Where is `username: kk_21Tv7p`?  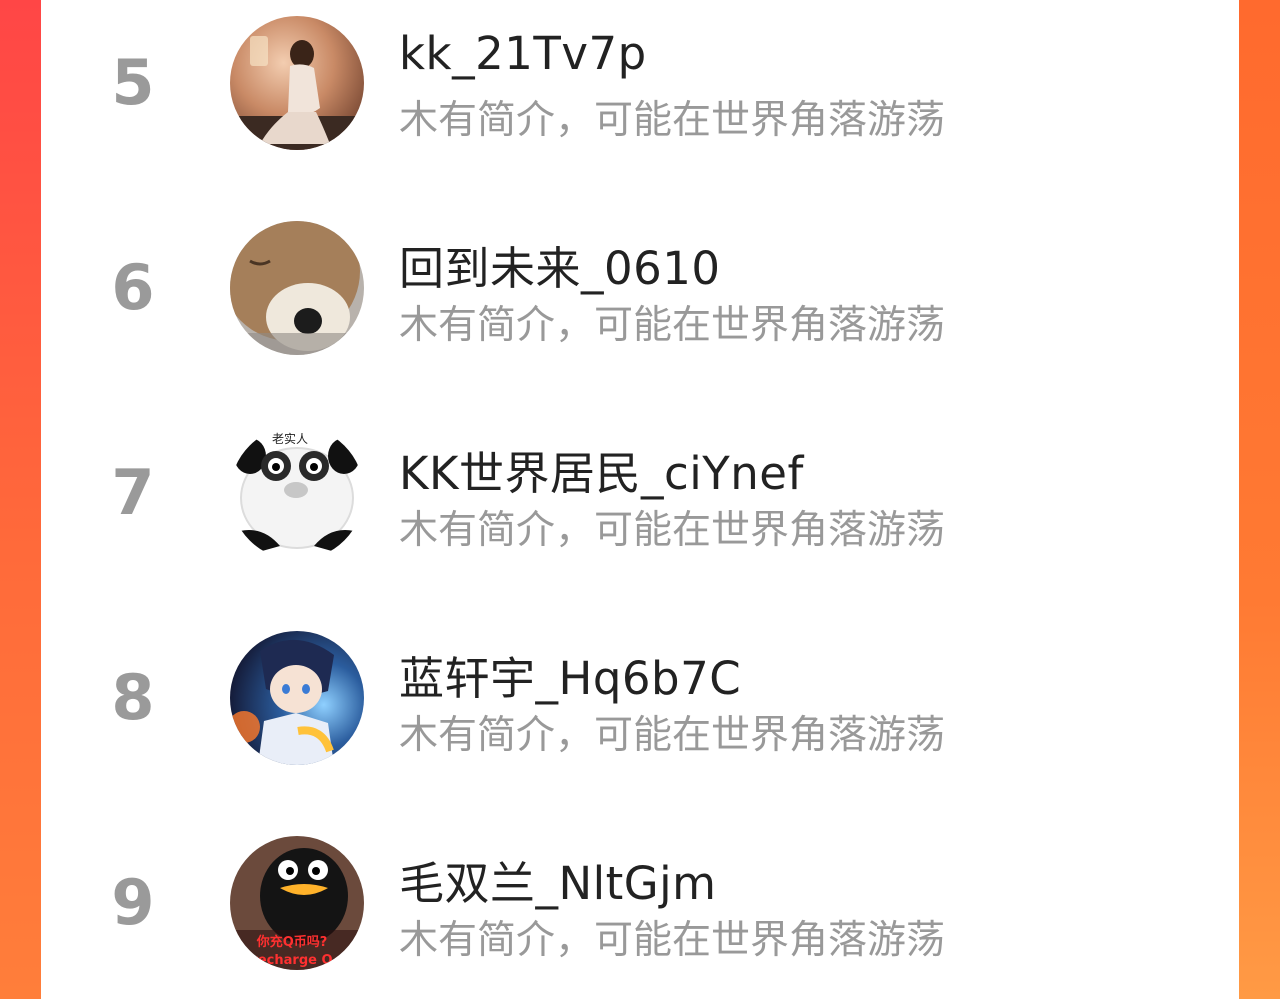 username: kk_21Tv7p is located at coordinates (523, 53).